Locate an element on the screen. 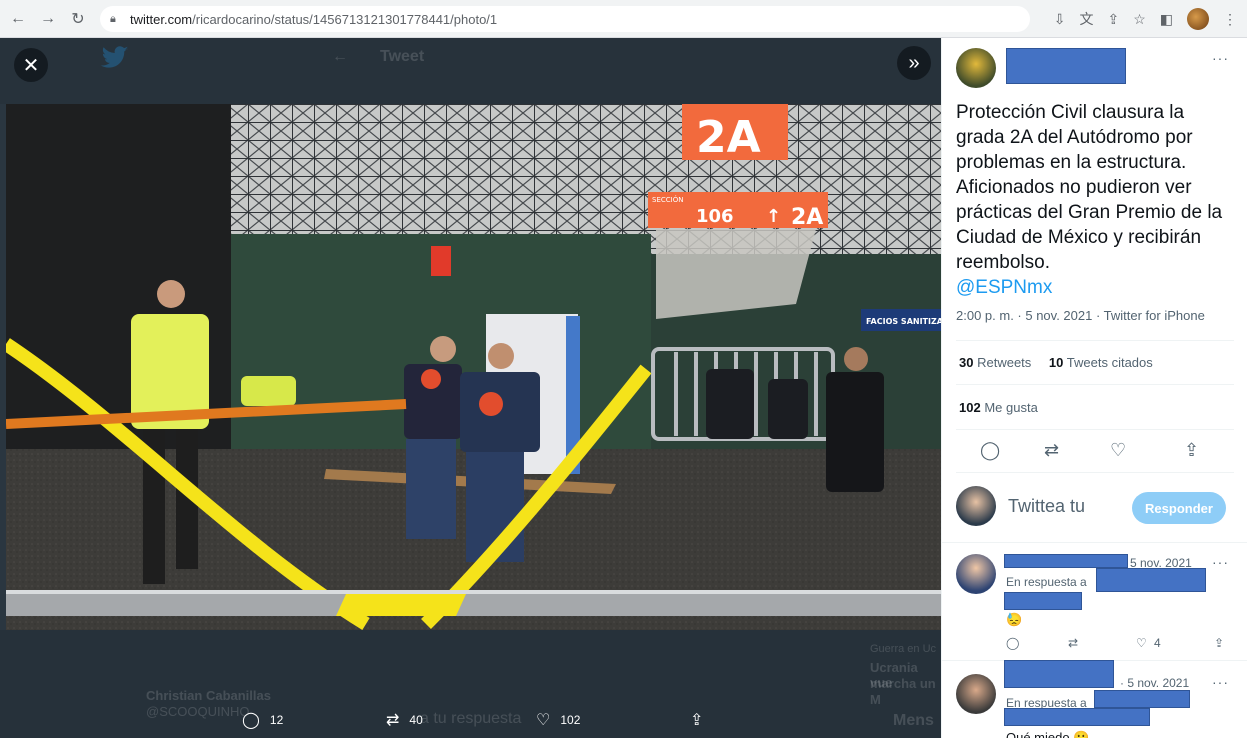  svg-text: 2A is located at coordinates (807, 217).